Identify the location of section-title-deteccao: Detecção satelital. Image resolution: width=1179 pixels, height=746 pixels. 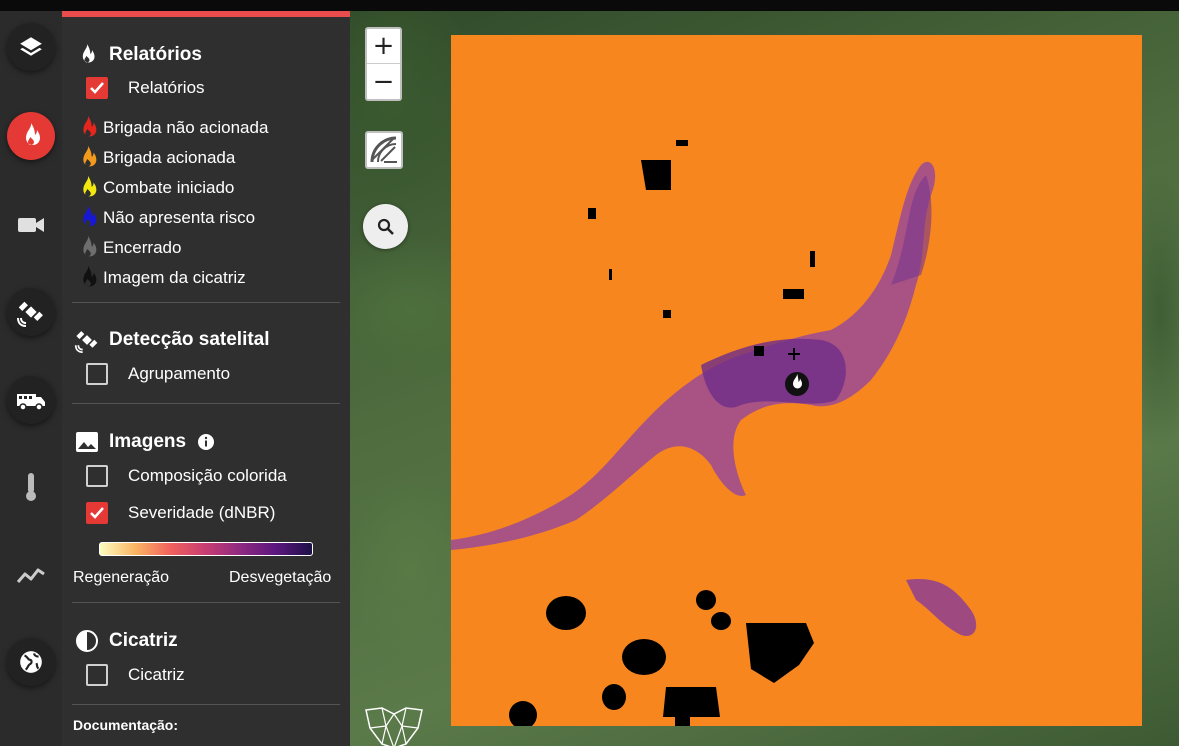
(172, 340).